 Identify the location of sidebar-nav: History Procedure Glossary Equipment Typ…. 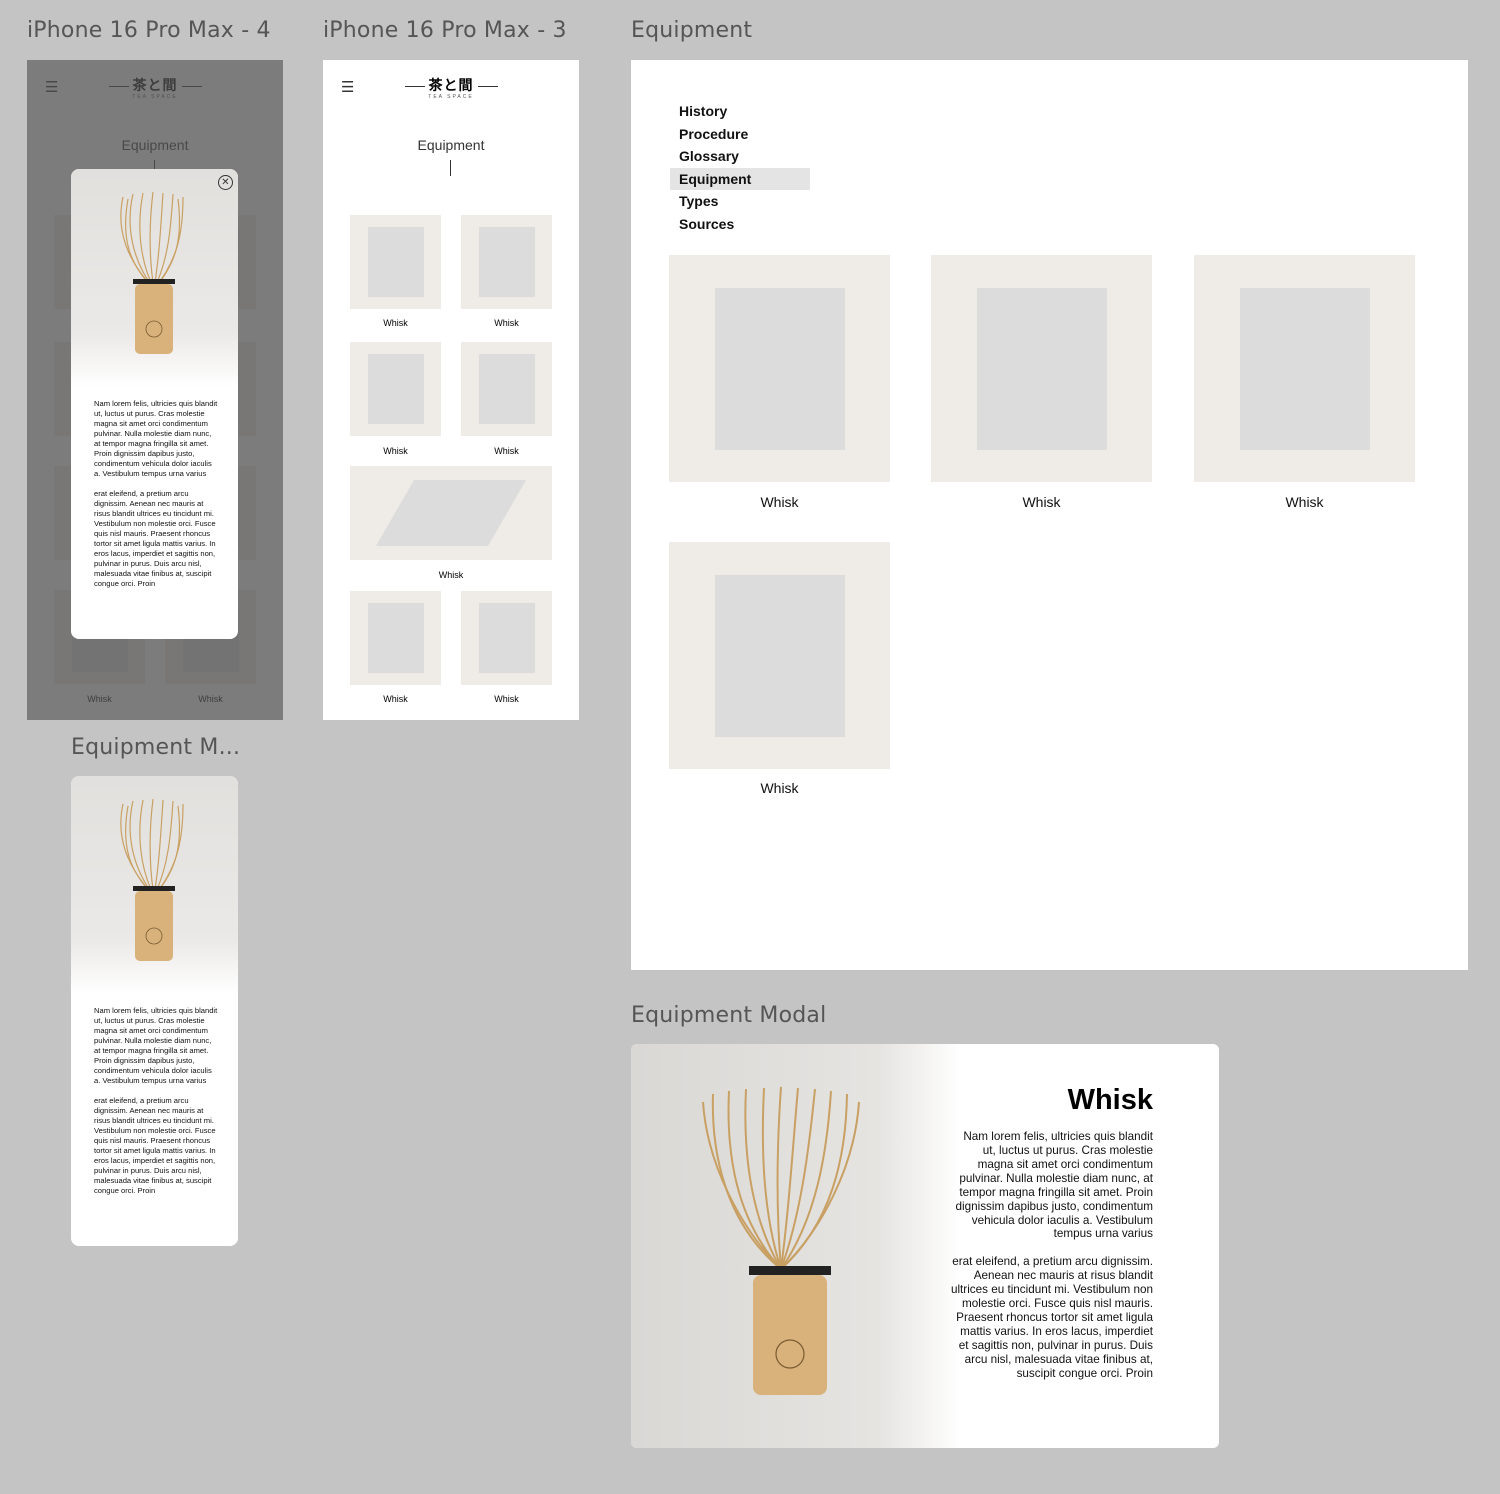
(740, 168).